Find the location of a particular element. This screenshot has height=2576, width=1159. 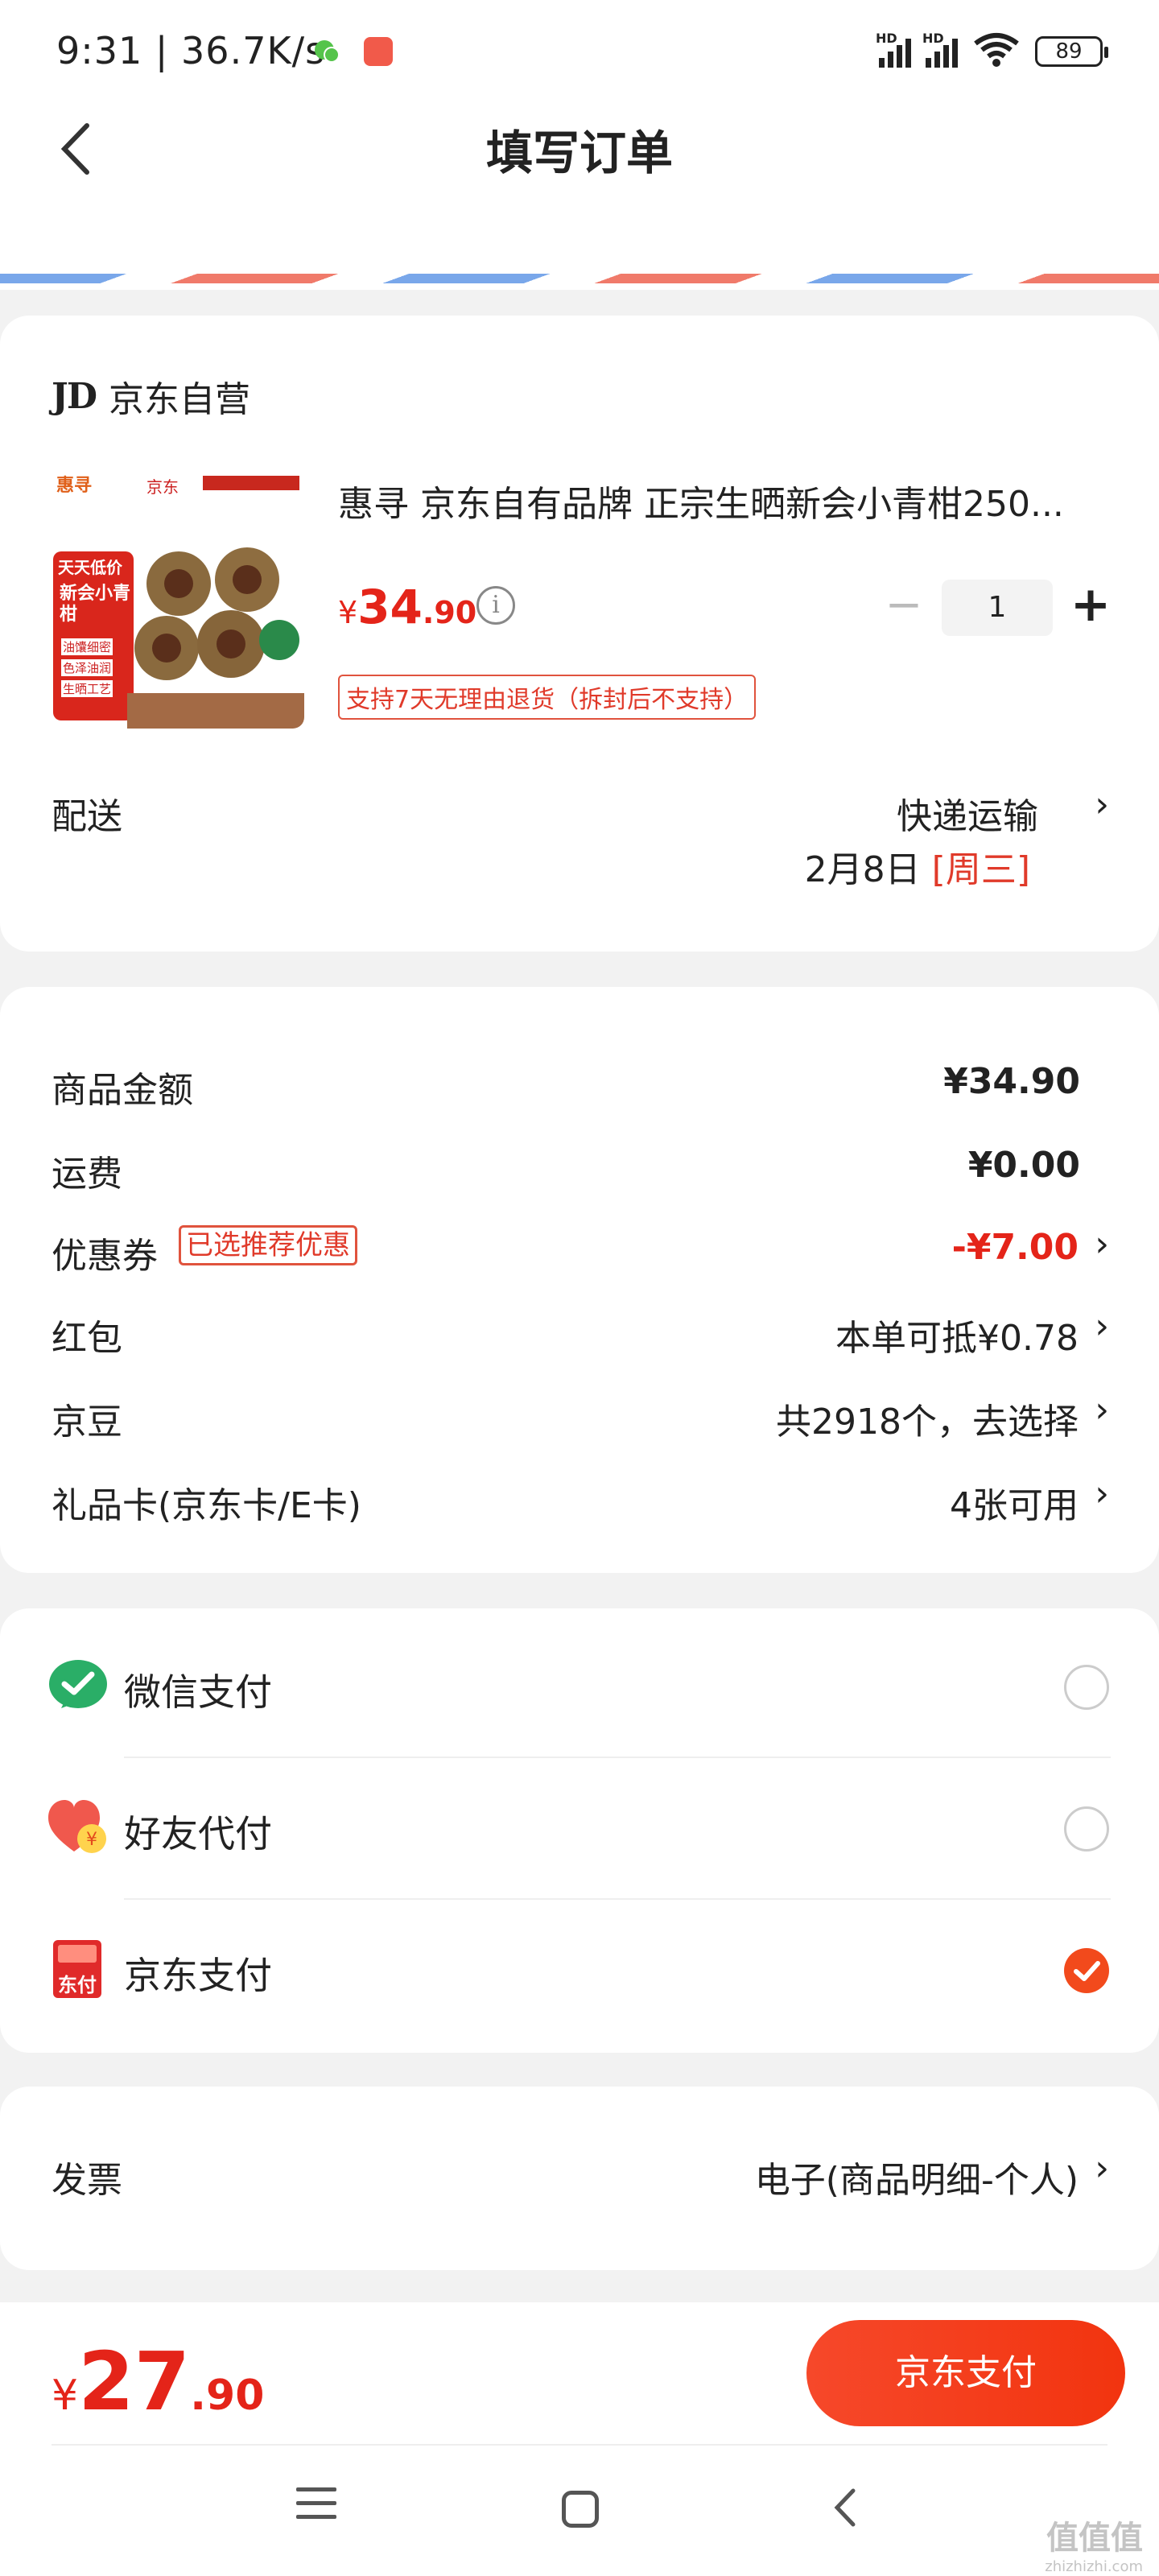

goods-amount-label: 商品金额 is located at coordinates (122, 1090).